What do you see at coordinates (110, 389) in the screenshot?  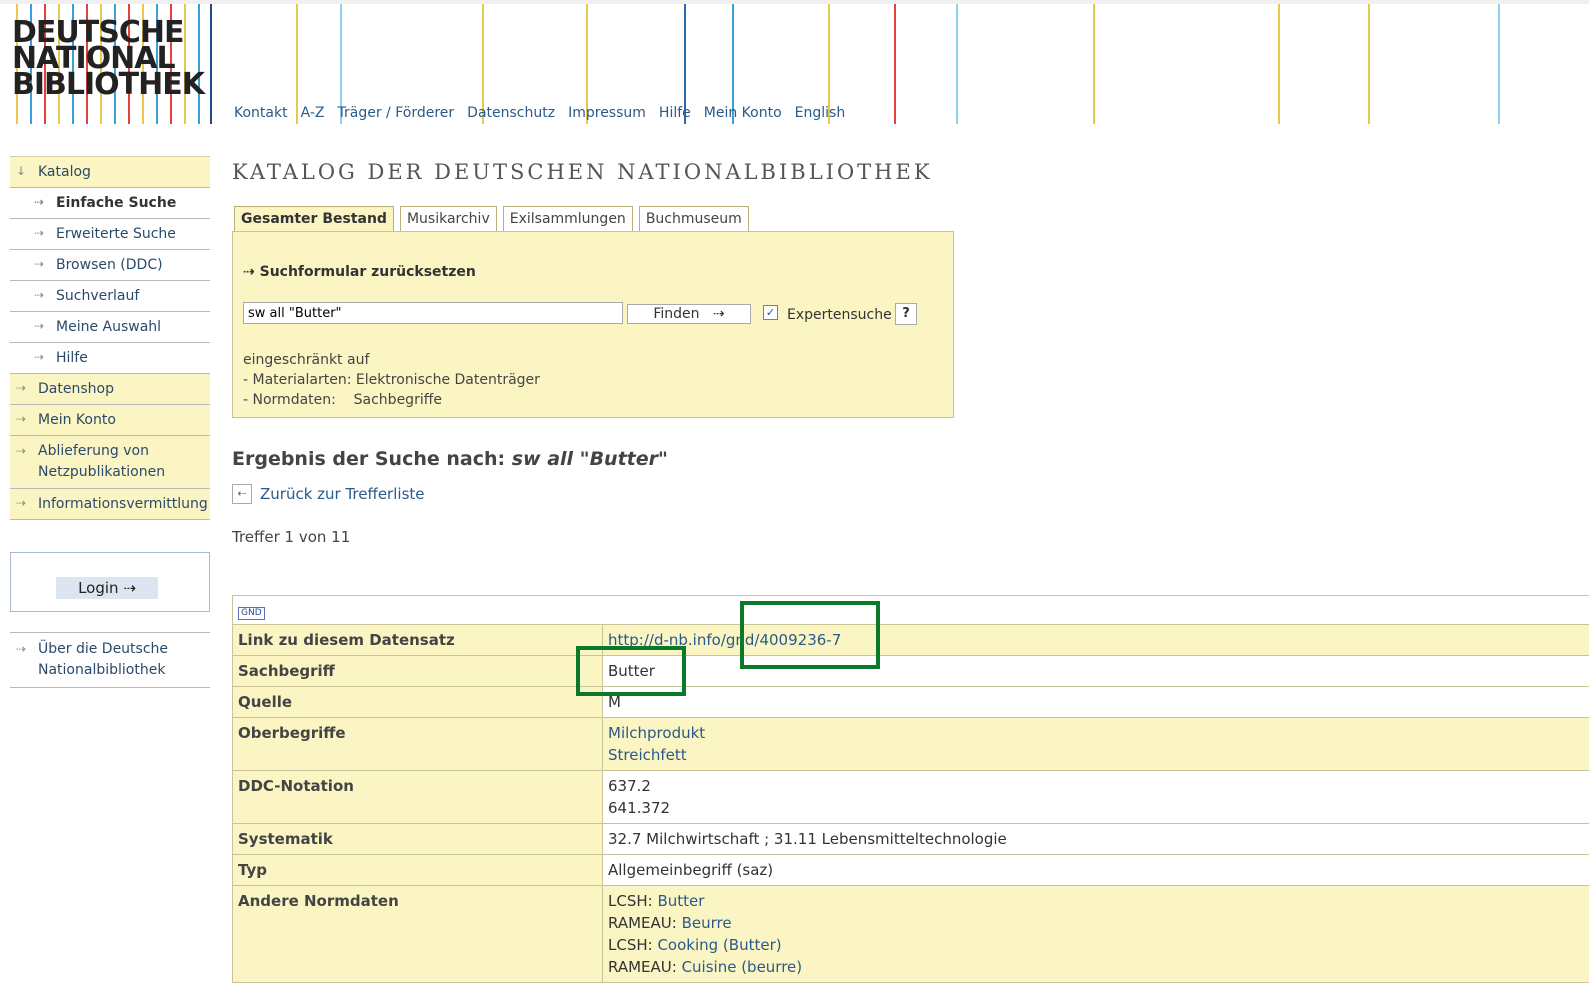 I see `sidebar-item-datenshop: ⇢ Datenshop` at bounding box center [110, 389].